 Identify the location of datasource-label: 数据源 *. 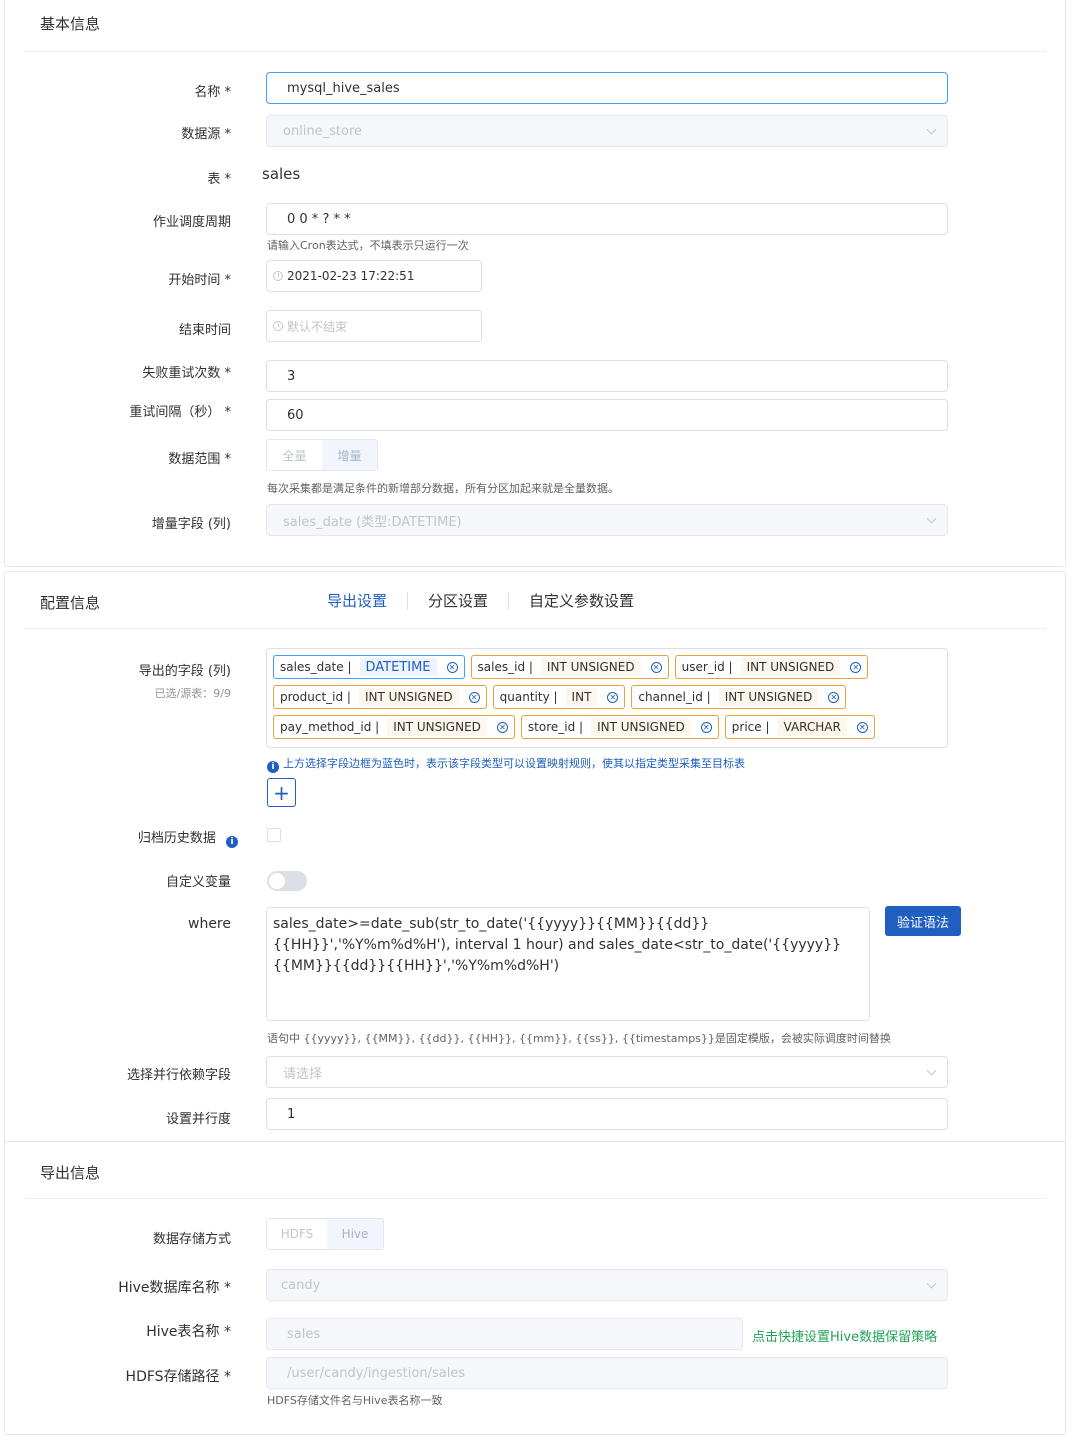
(206, 134).